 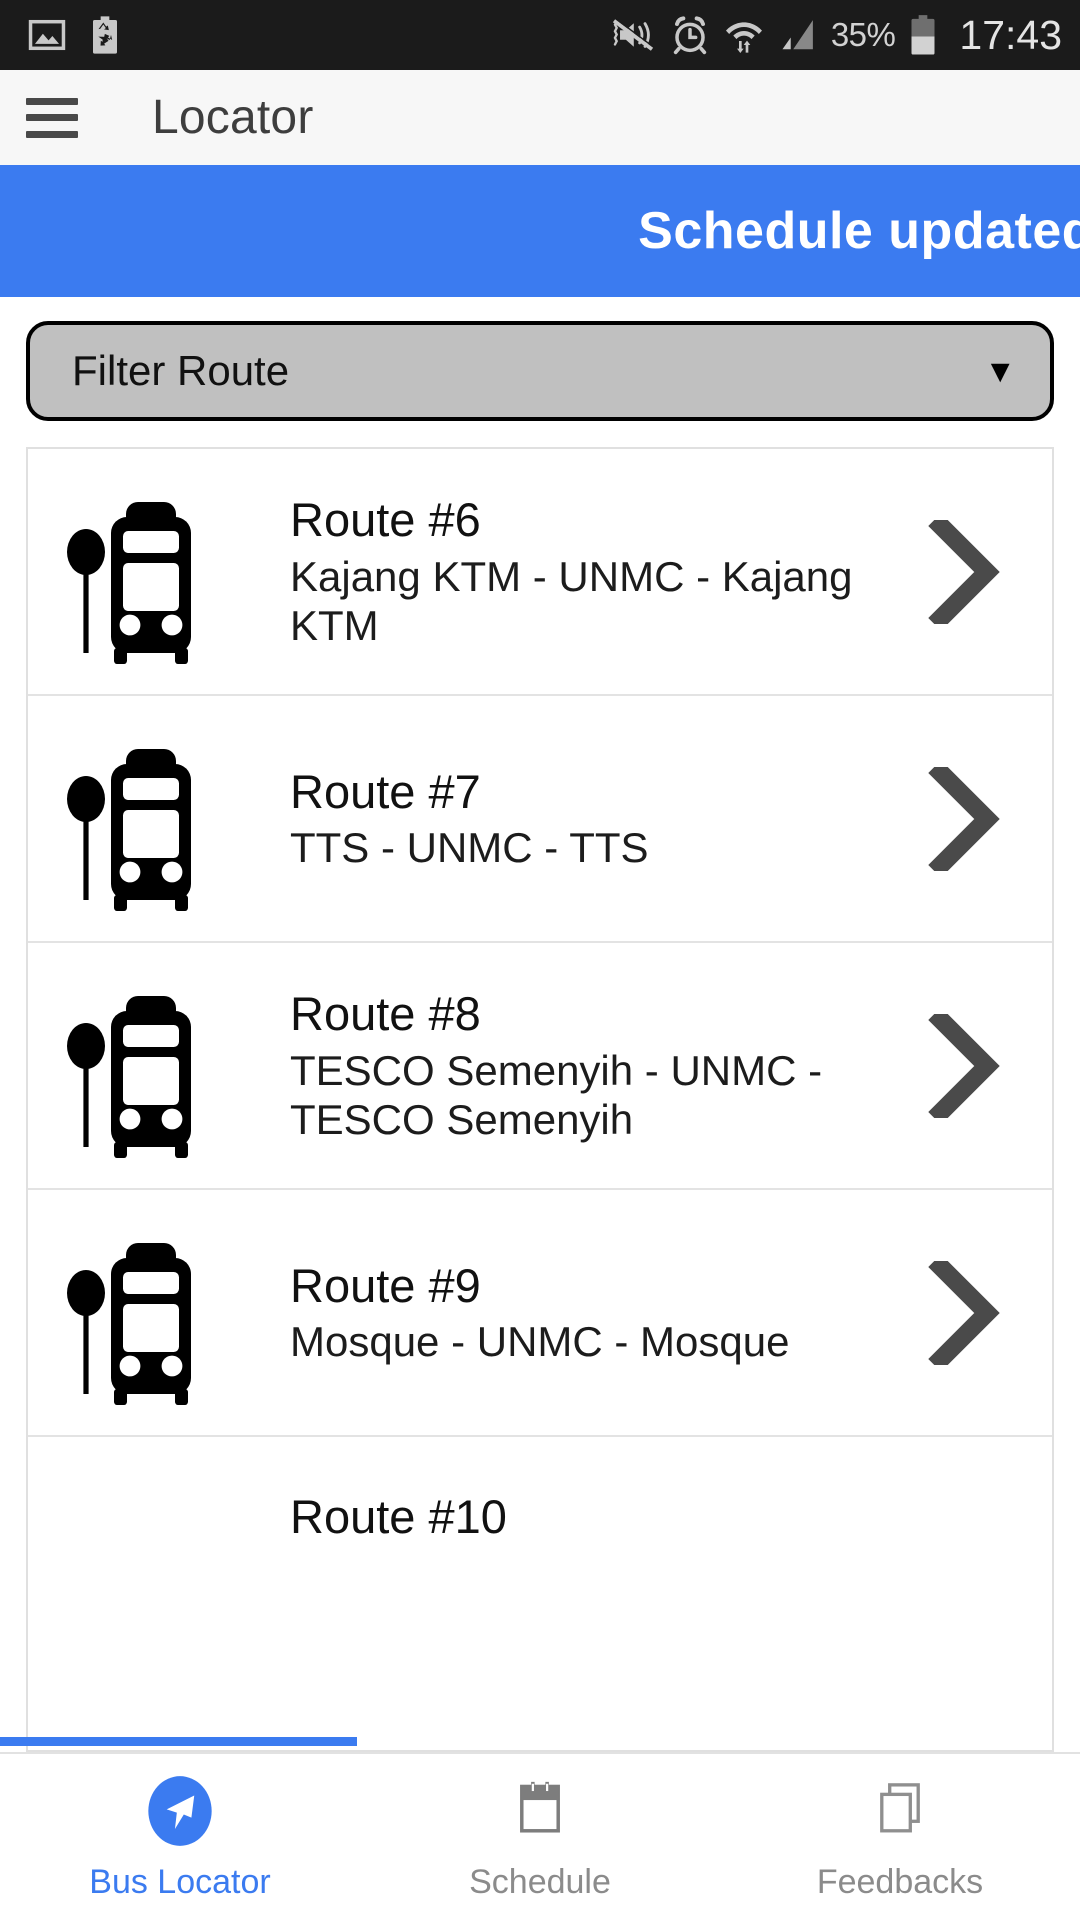 I want to click on chevron-down-icon: ▼, so click(x=1000, y=371).